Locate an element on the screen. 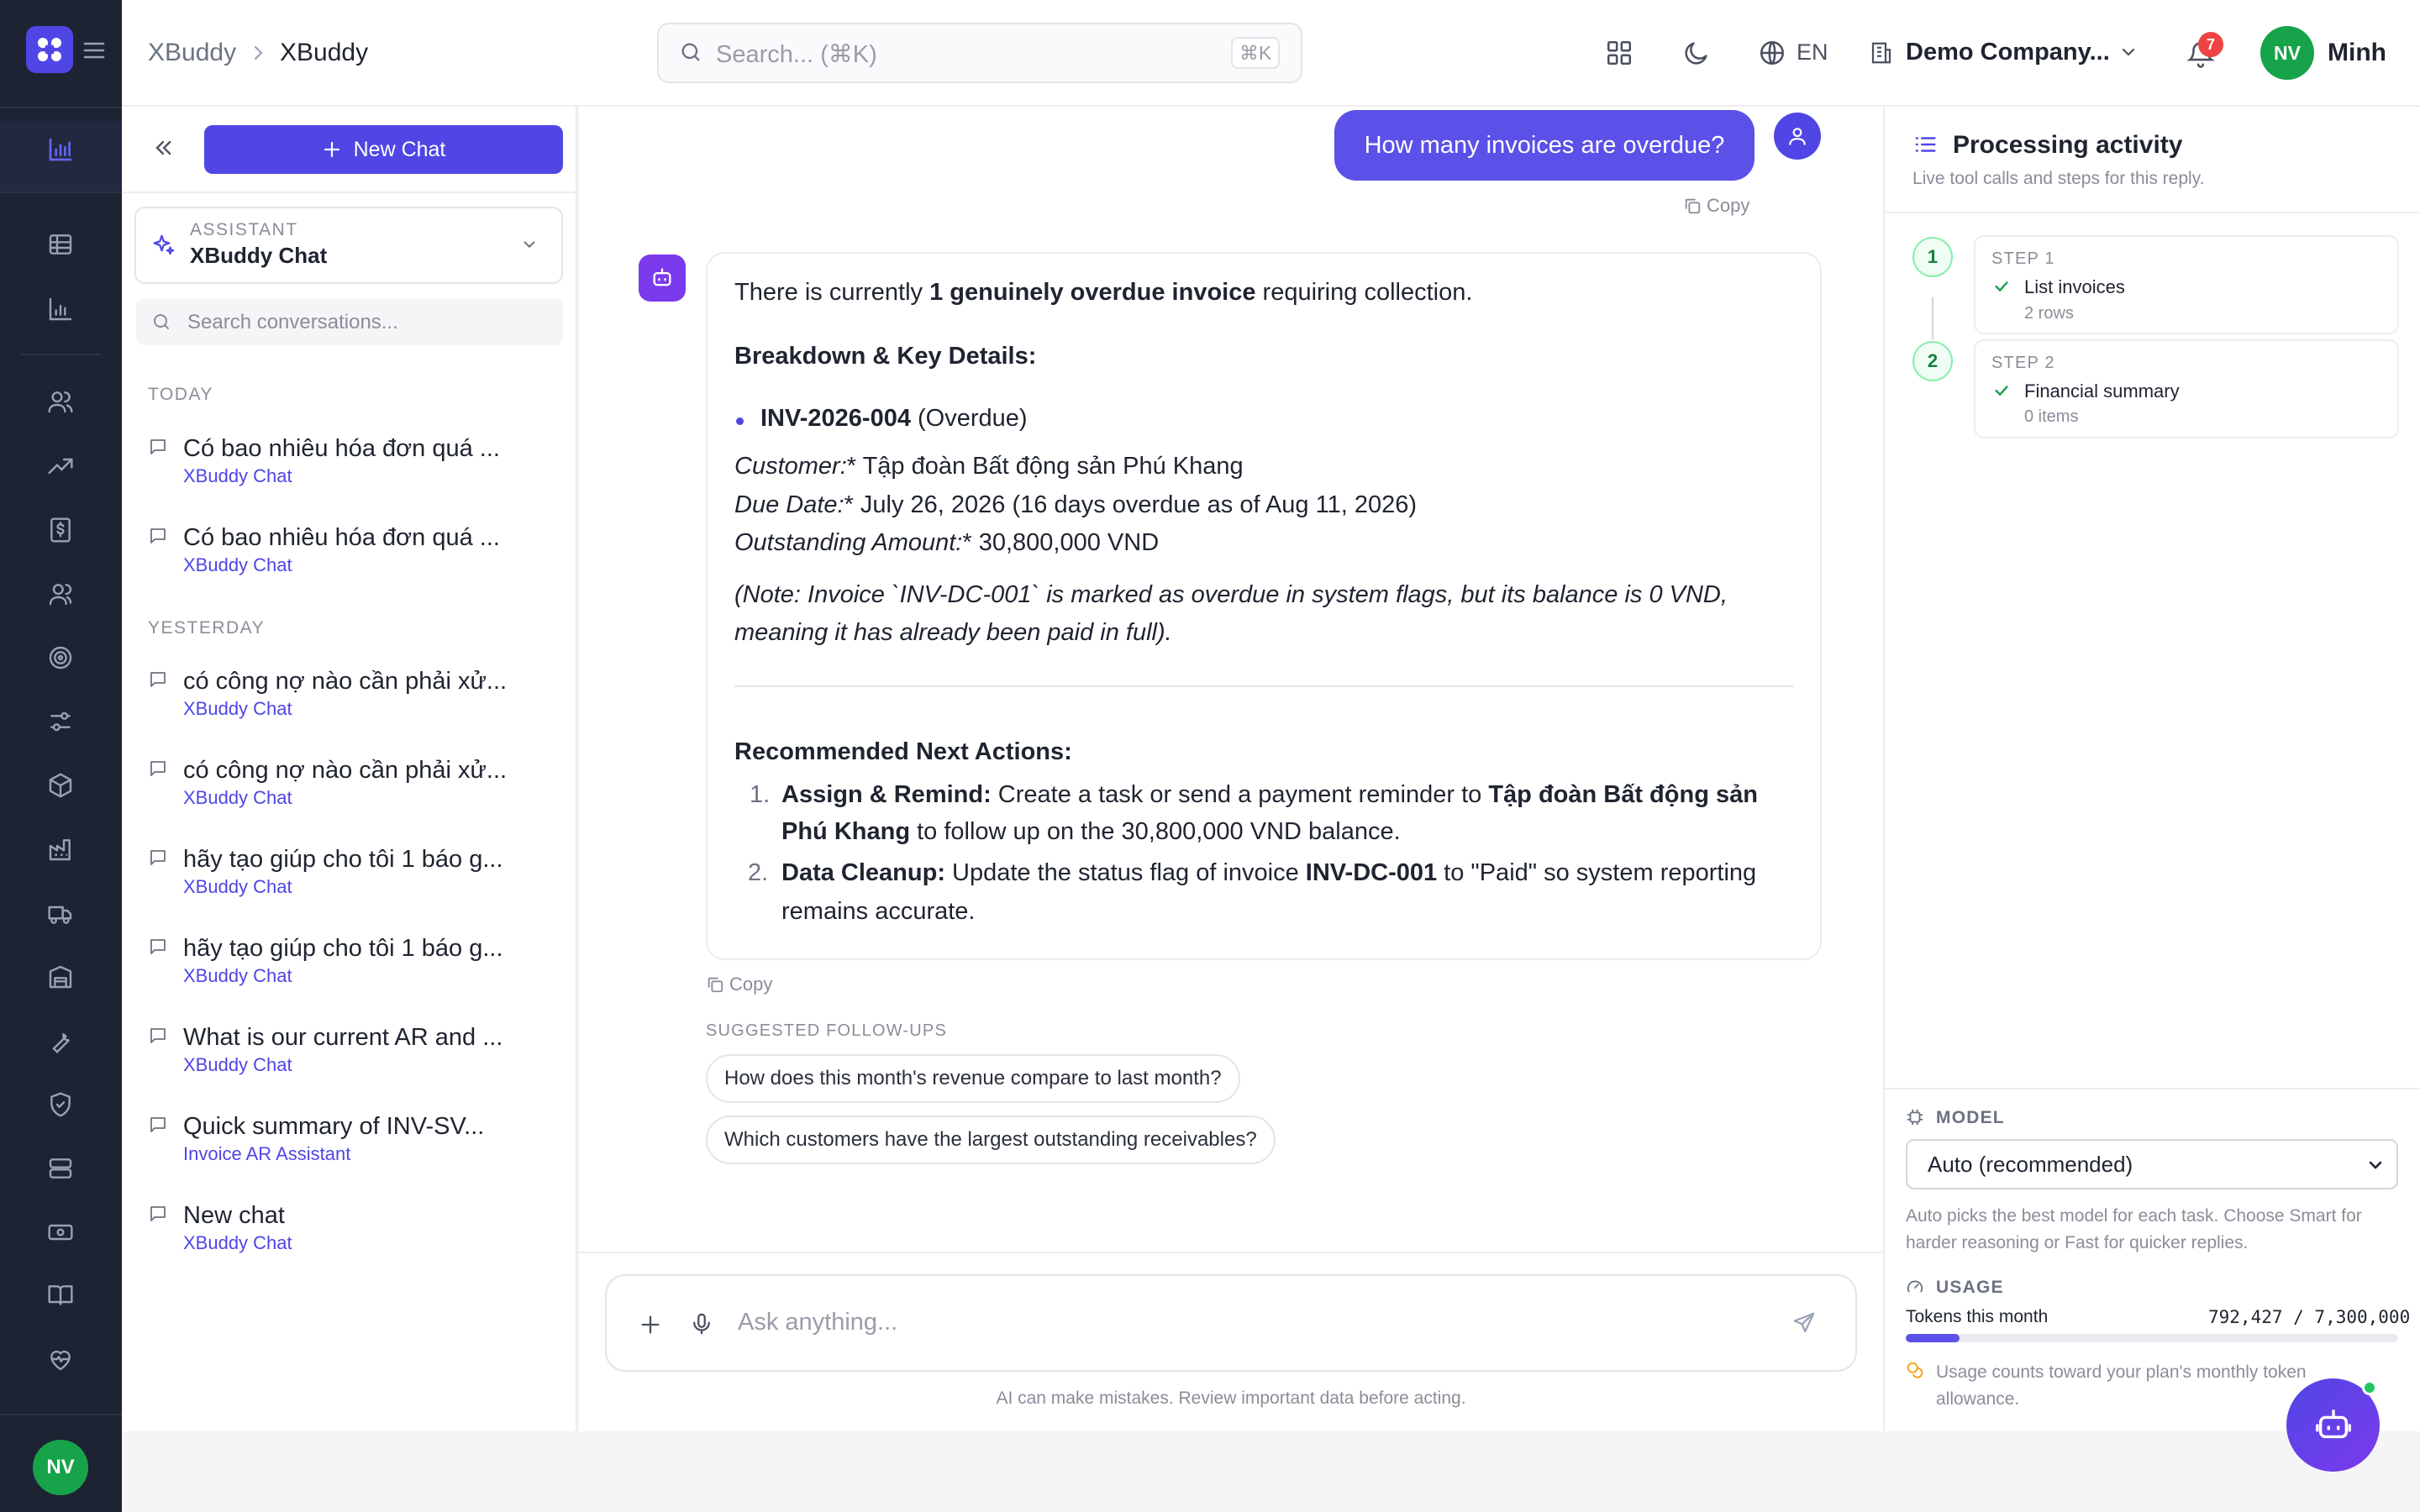 The width and height of the screenshot is (2420, 1512). nav-heart-pulse-icon is located at coordinates (60, 1359).